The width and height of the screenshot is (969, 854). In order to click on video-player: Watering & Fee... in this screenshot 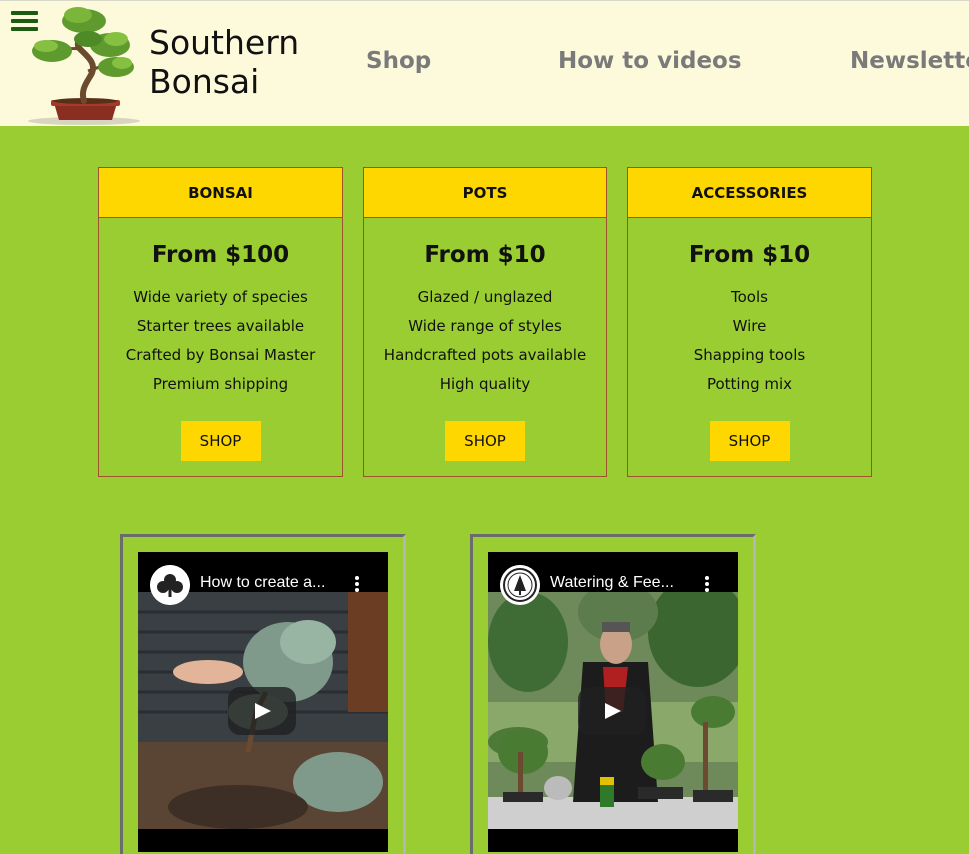, I will do `click(613, 702)`.